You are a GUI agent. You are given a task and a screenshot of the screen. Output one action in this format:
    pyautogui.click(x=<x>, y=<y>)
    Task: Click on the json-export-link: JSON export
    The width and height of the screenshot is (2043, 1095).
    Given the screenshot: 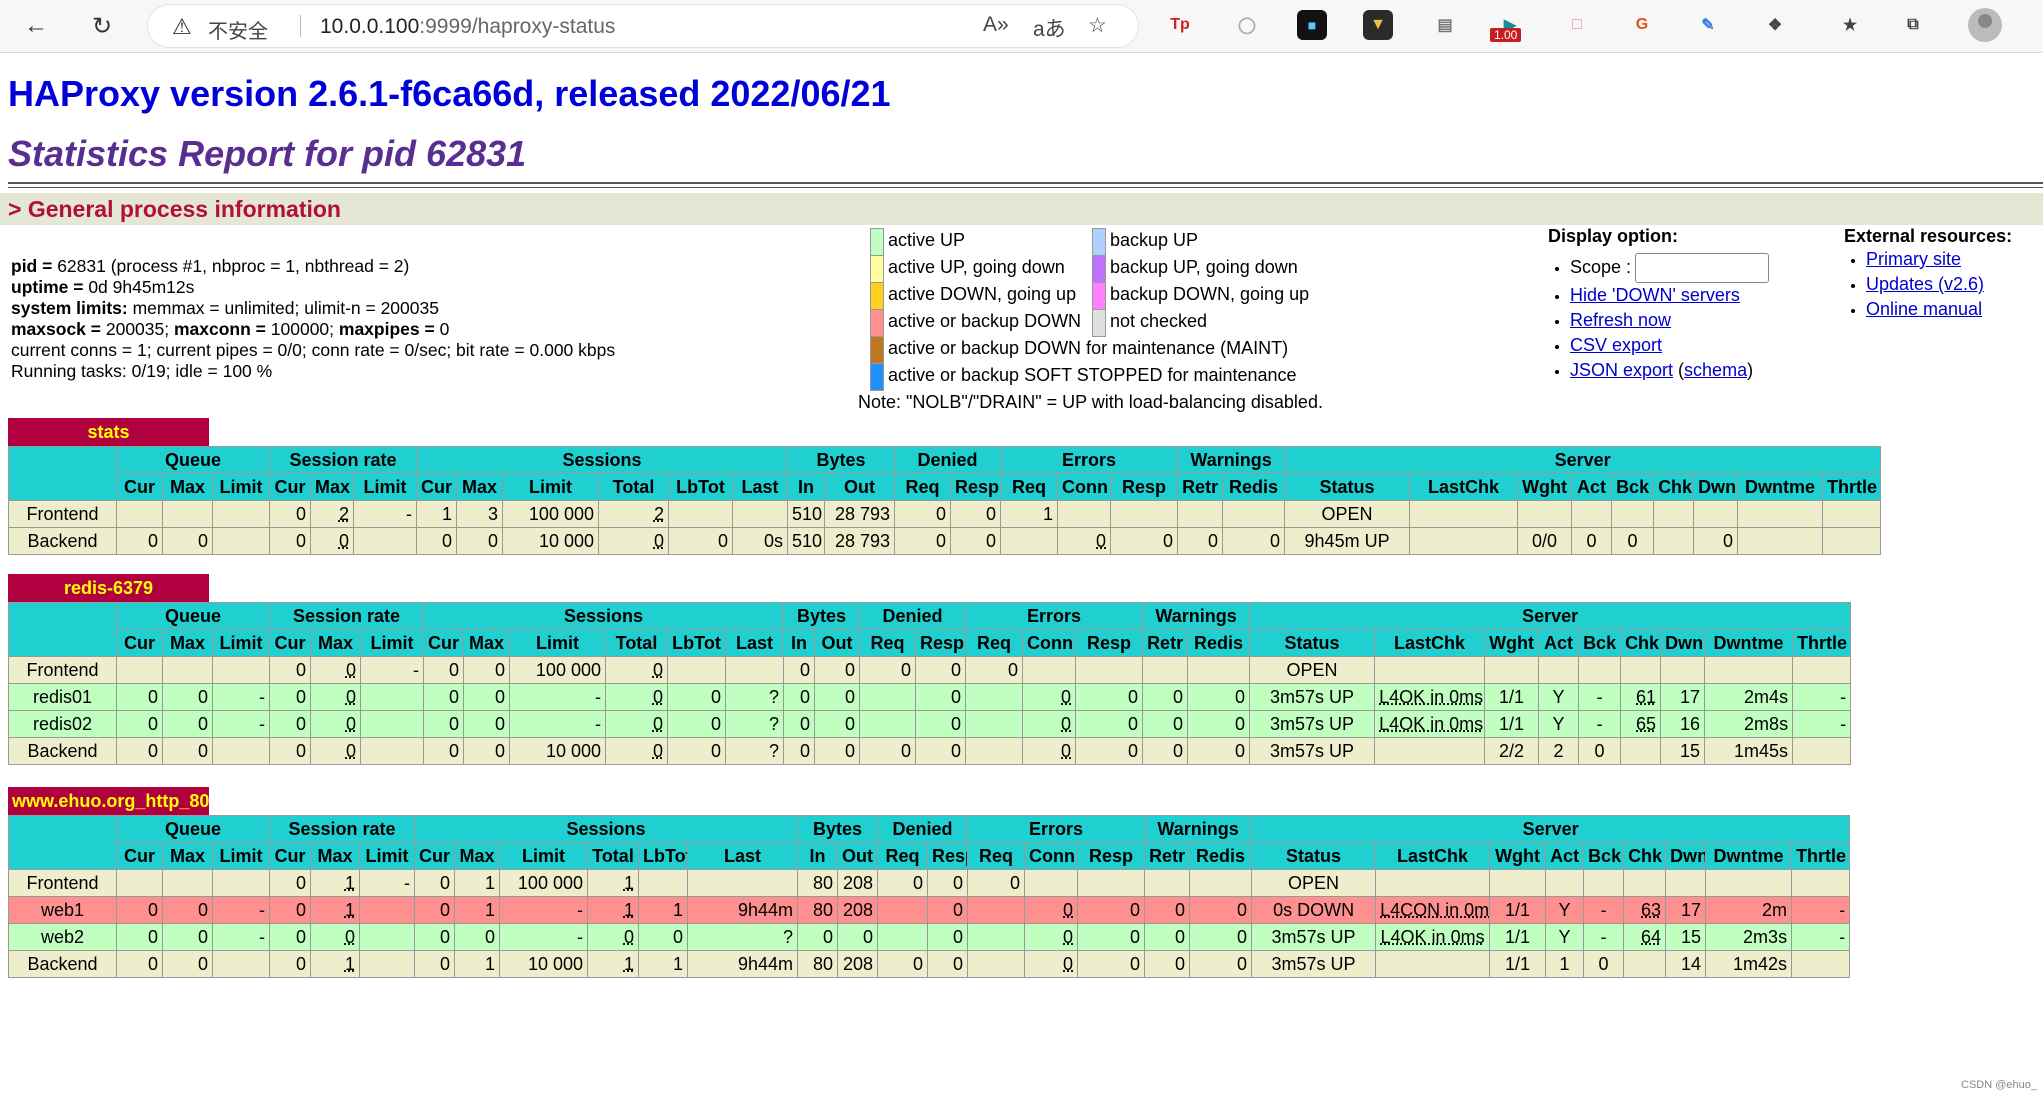 What is the action you would take?
    pyautogui.click(x=1621, y=370)
    